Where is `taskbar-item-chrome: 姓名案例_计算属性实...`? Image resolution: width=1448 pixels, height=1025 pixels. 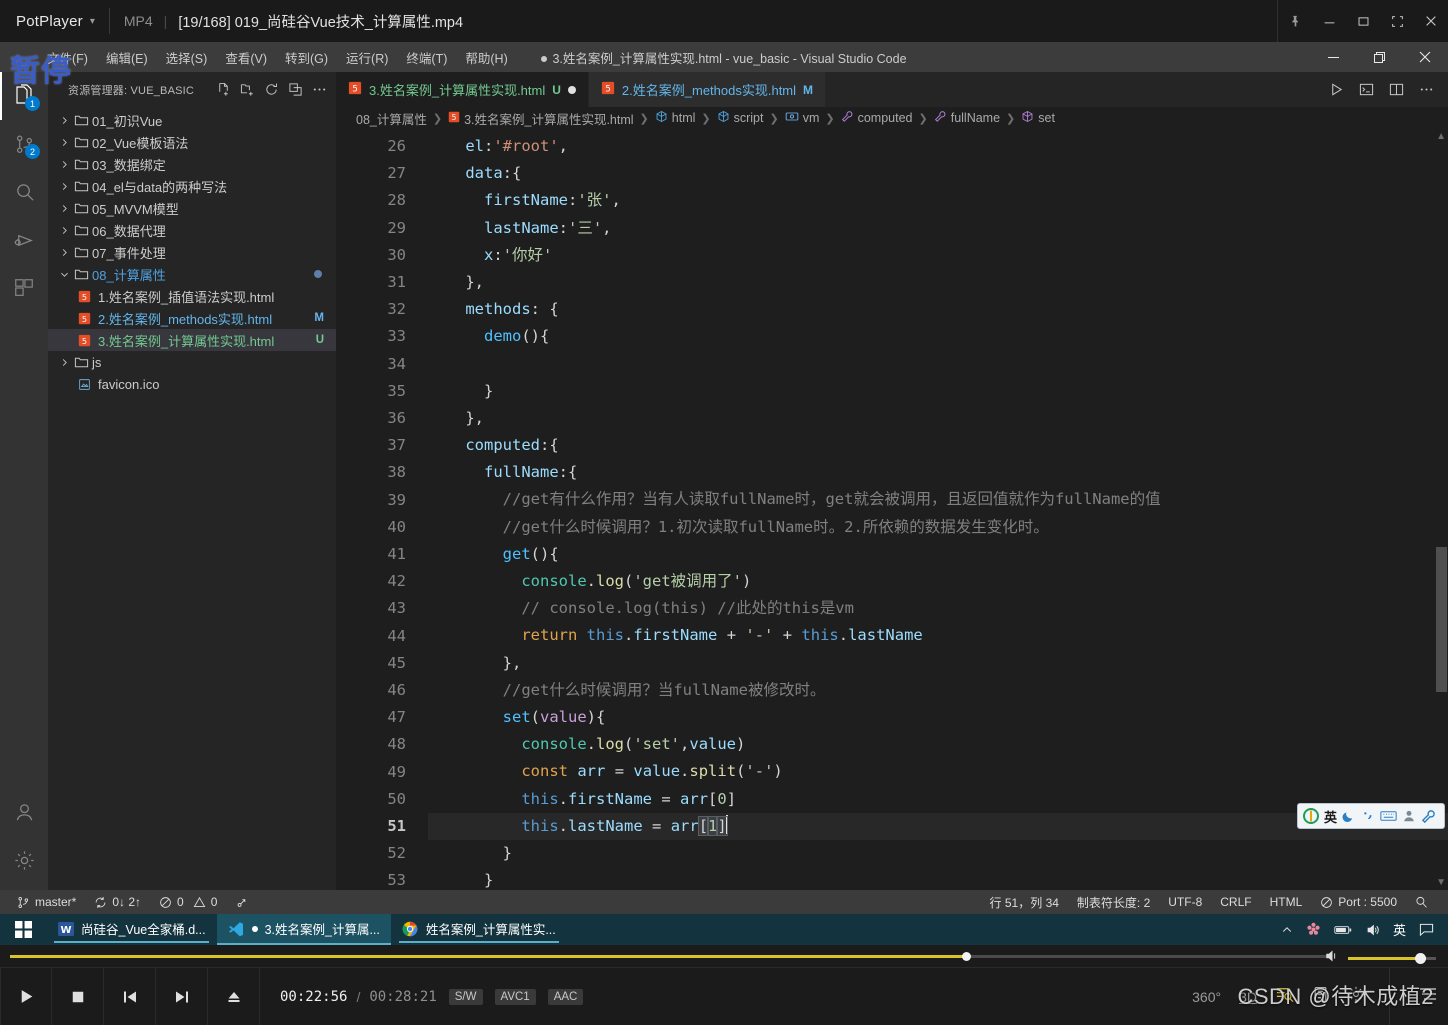 taskbar-item-chrome: 姓名案例_计算属性实... is located at coordinates (479, 929).